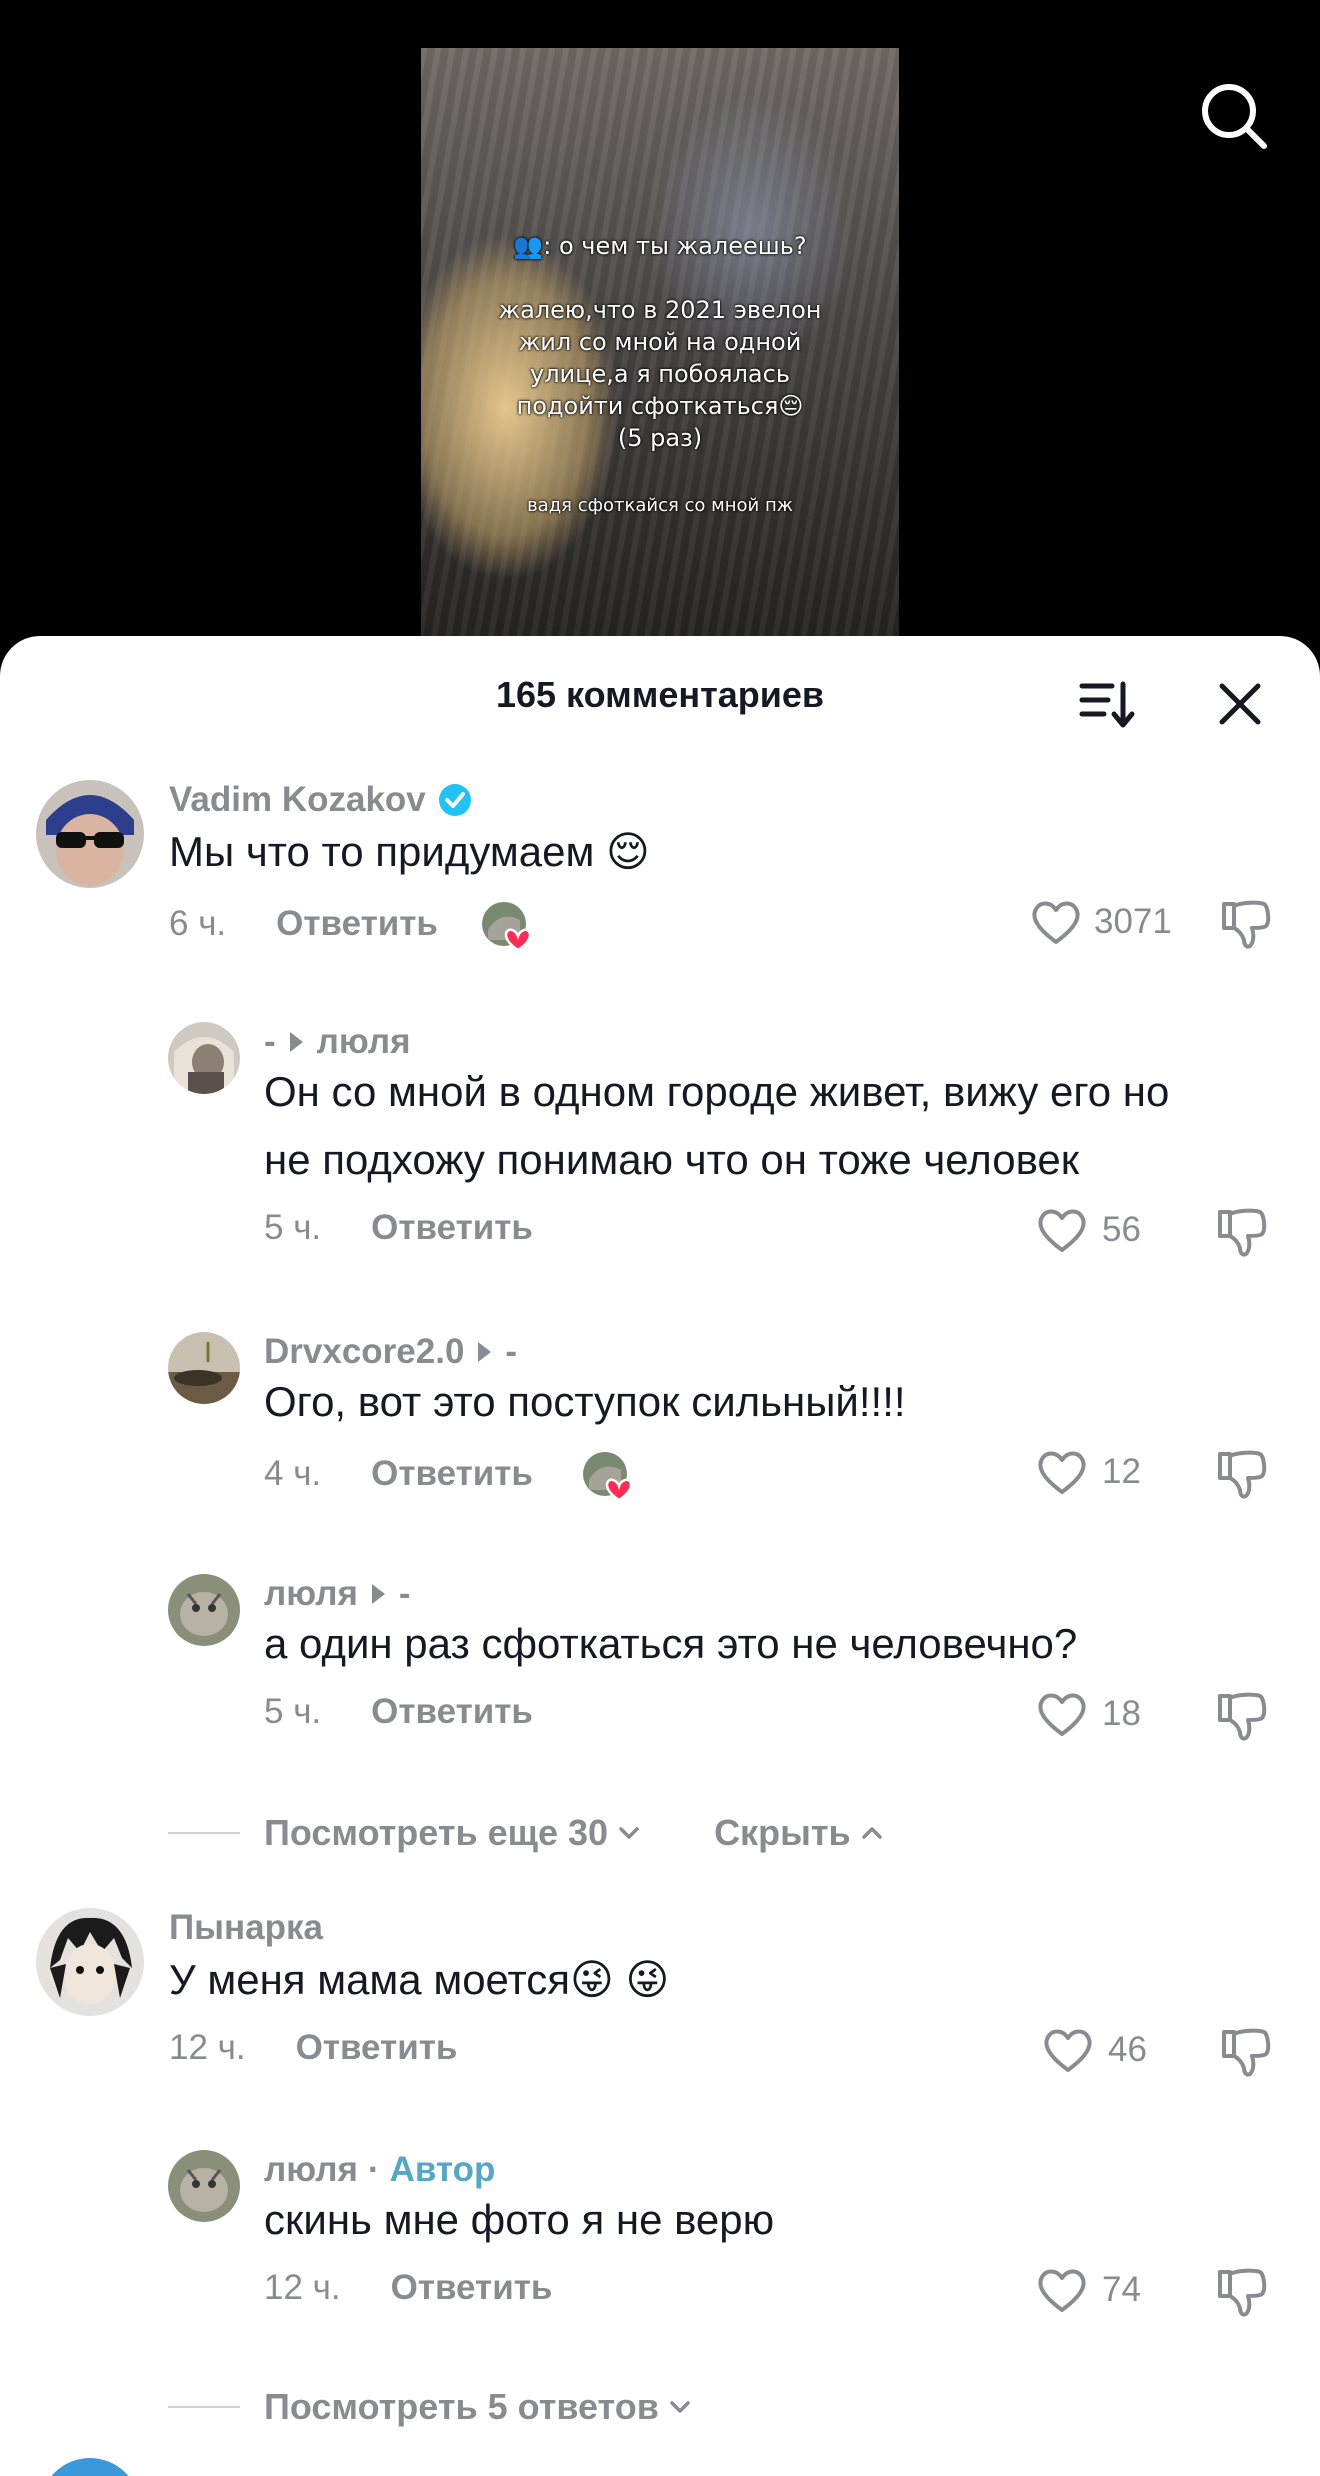 The image size is (1320, 2476). Describe the element at coordinates (90, 2467) in the screenshot. I see `next-avatar` at that location.